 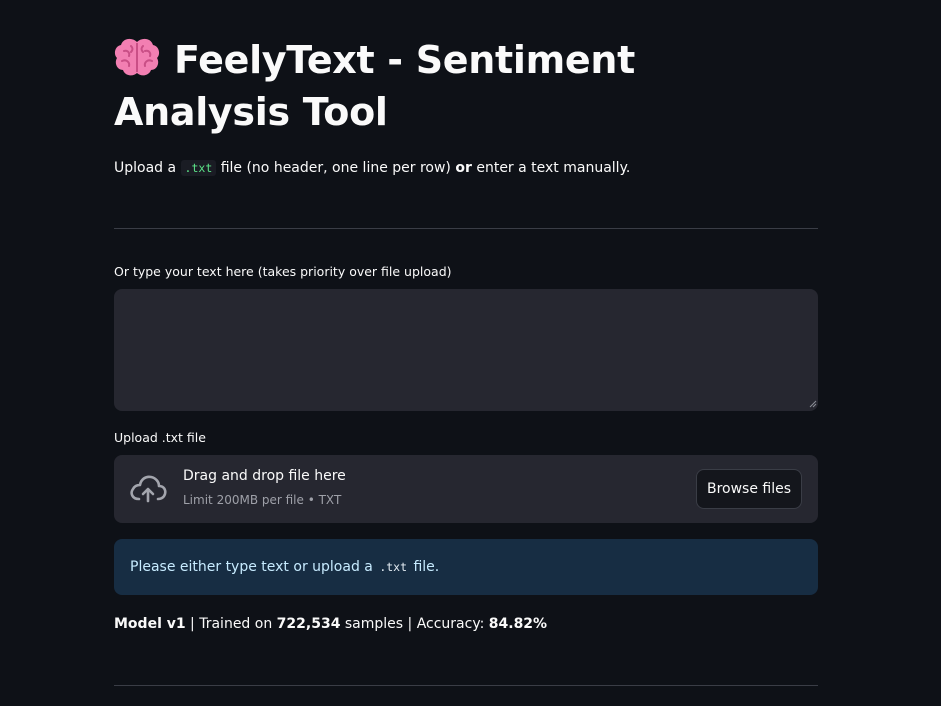 What do you see at coordinates (262, 500) in the screenshot?
I see `drop-limit-text: Limit 200MB per file • TXT` at bounding box center [262, 500].